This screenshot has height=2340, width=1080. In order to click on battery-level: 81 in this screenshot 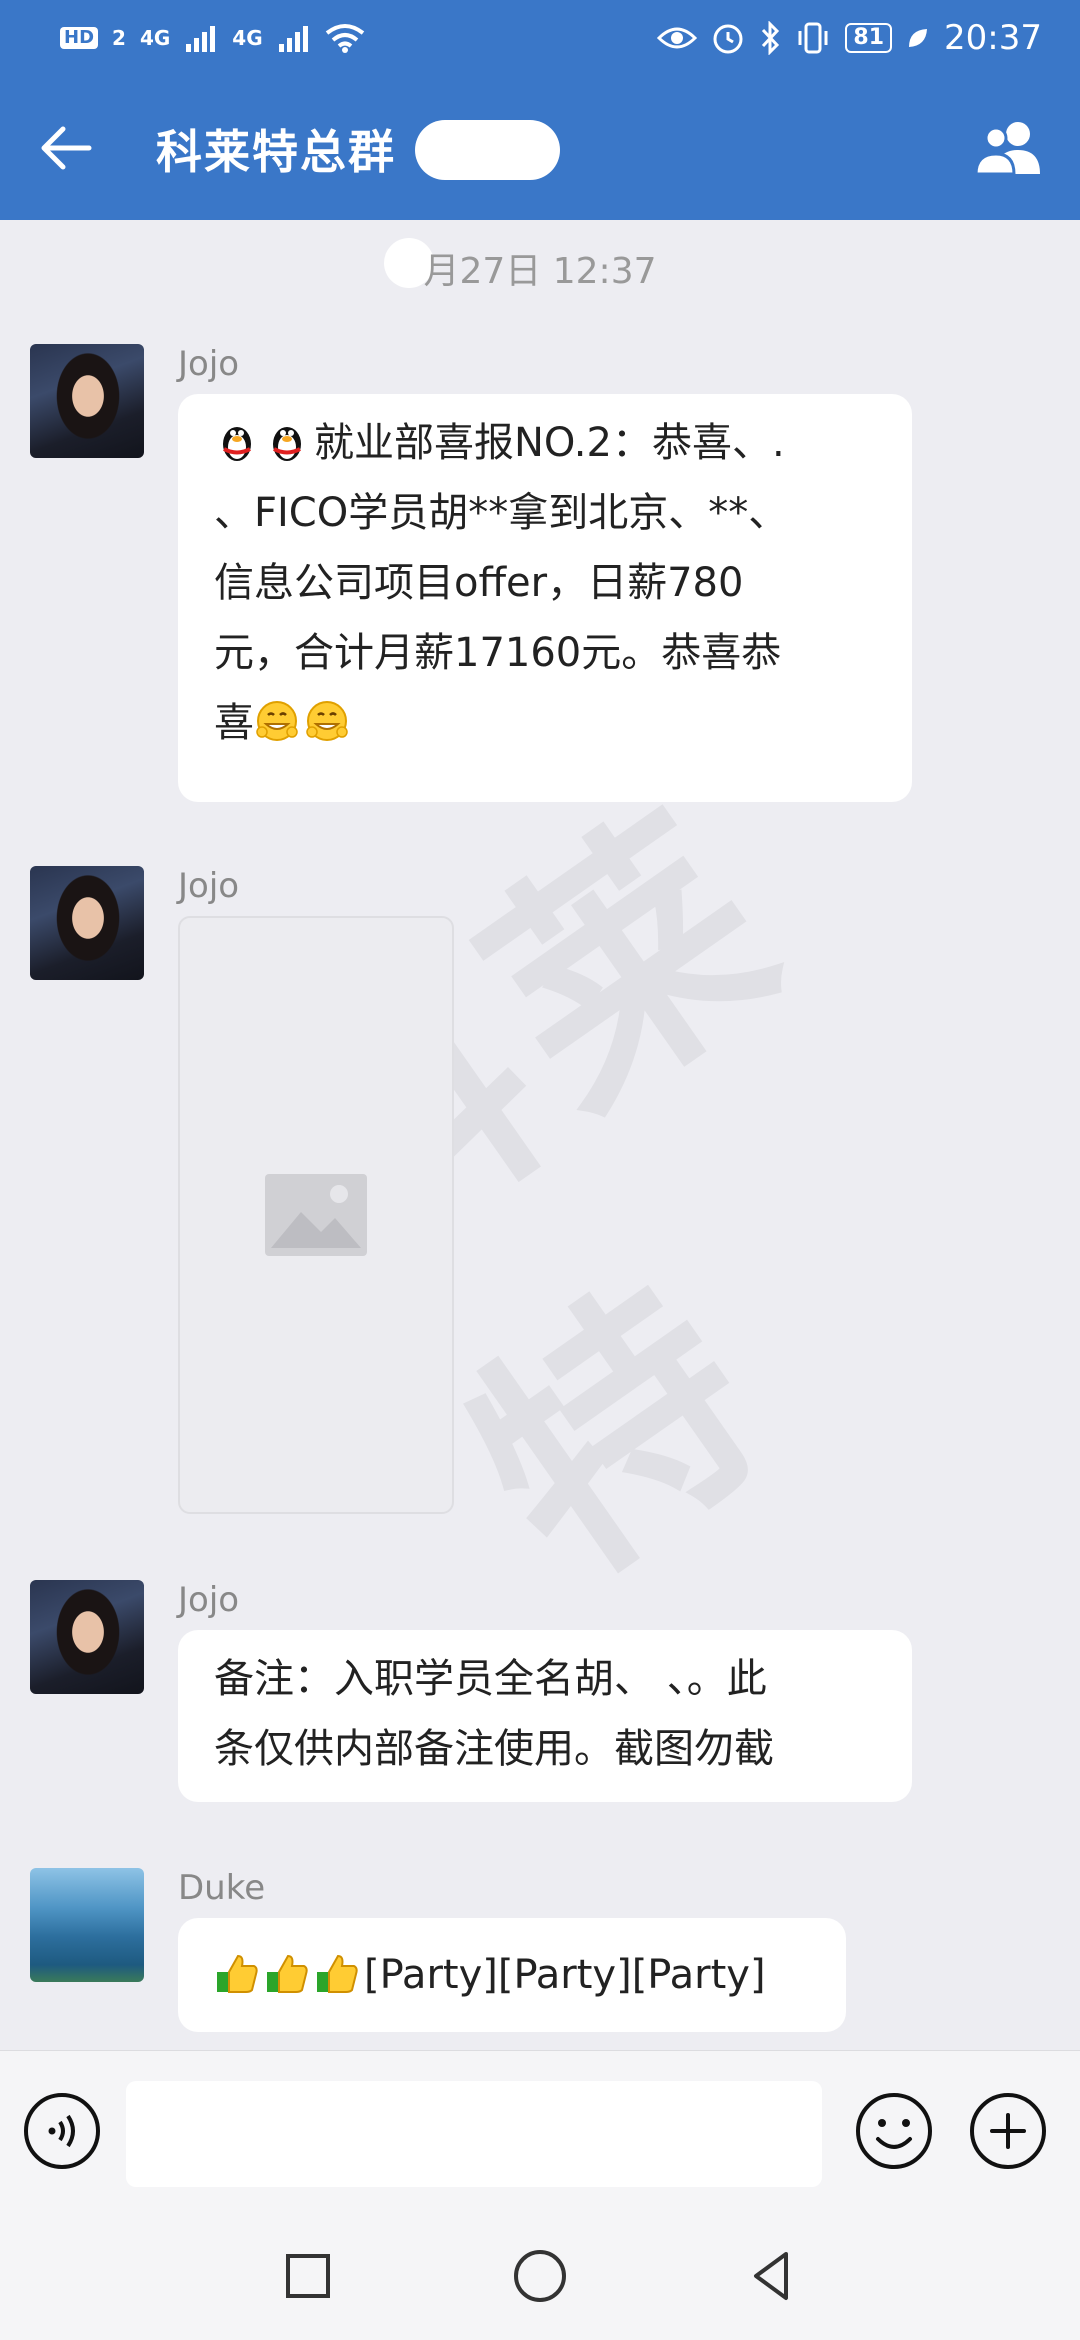, I will do `click(869, 38)`.